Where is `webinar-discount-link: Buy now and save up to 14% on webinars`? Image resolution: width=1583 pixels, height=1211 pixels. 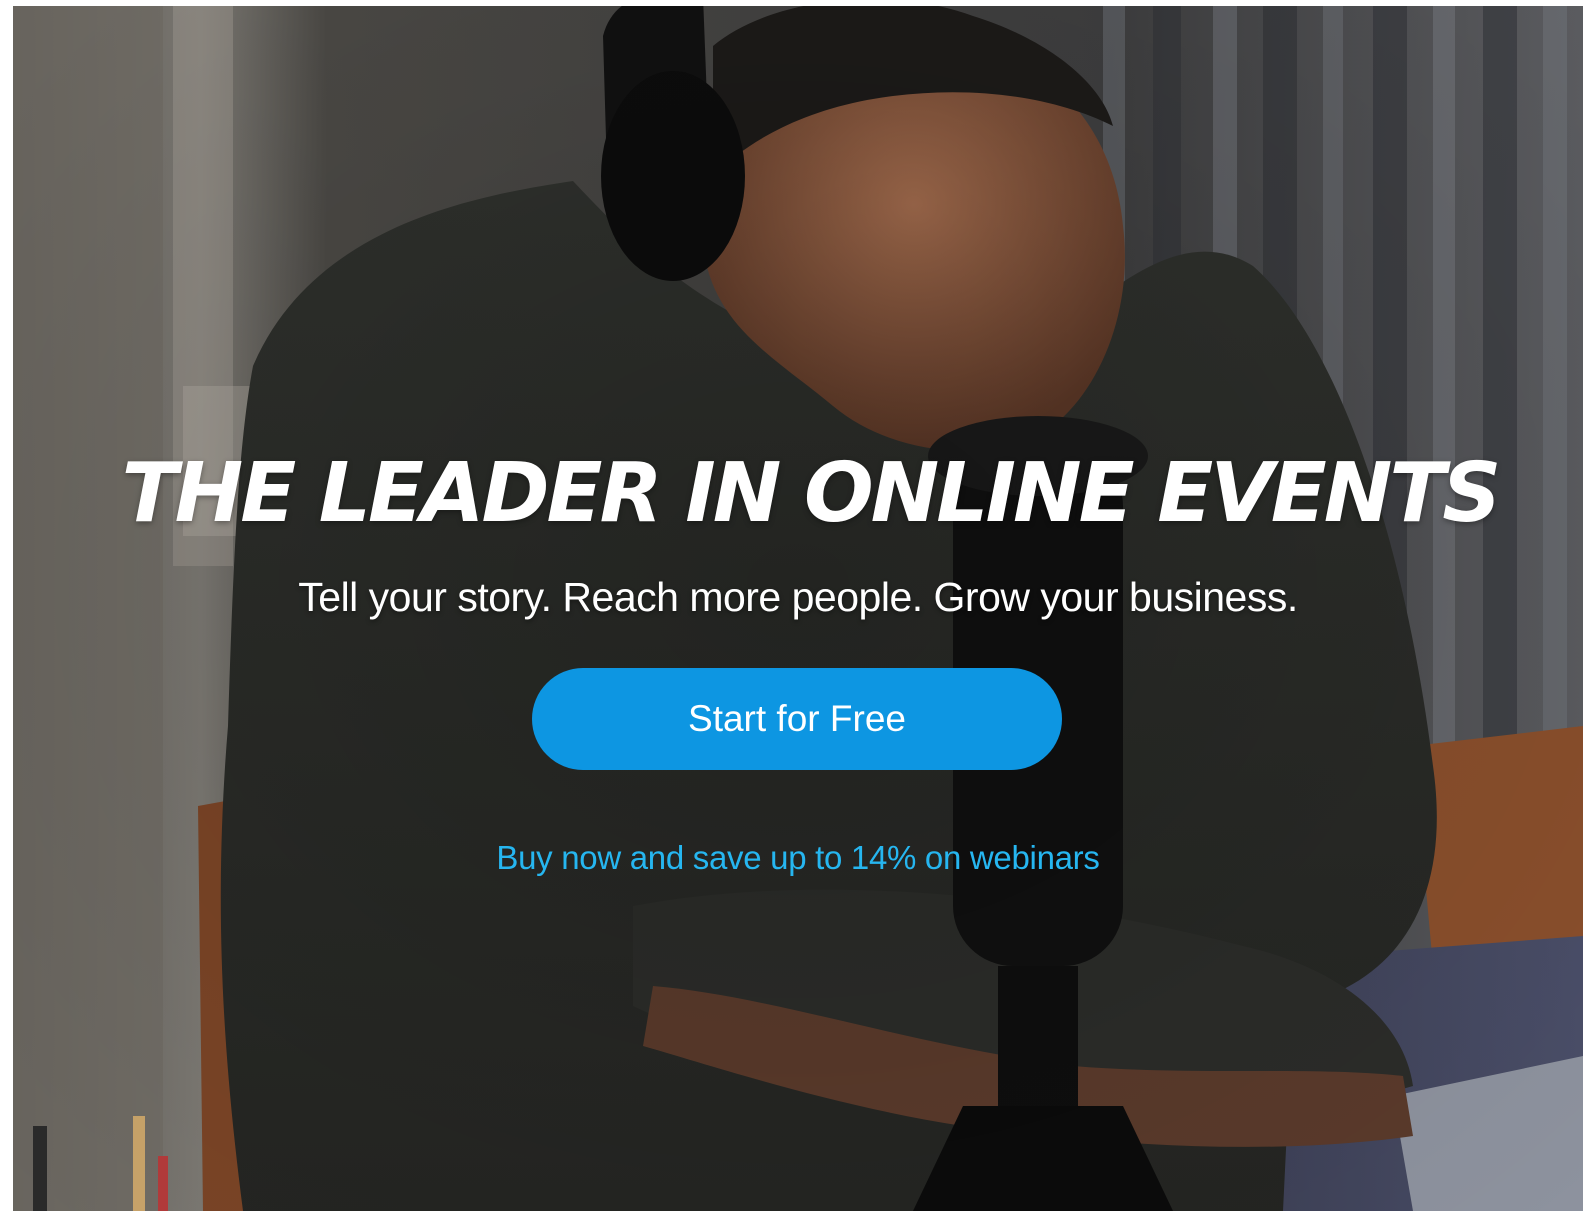 webinar-discount-link: Buy now and save up to 14% on webinars is located at coordinates (798, 858).